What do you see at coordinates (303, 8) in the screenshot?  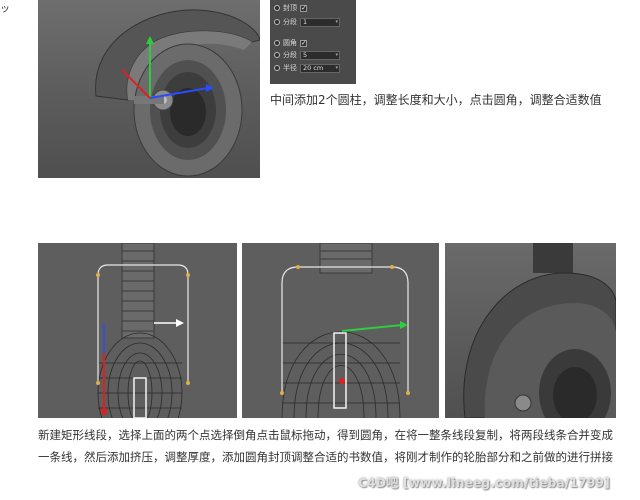 I see `cap-checkbox: ✓` at bounding box center [303, 8].